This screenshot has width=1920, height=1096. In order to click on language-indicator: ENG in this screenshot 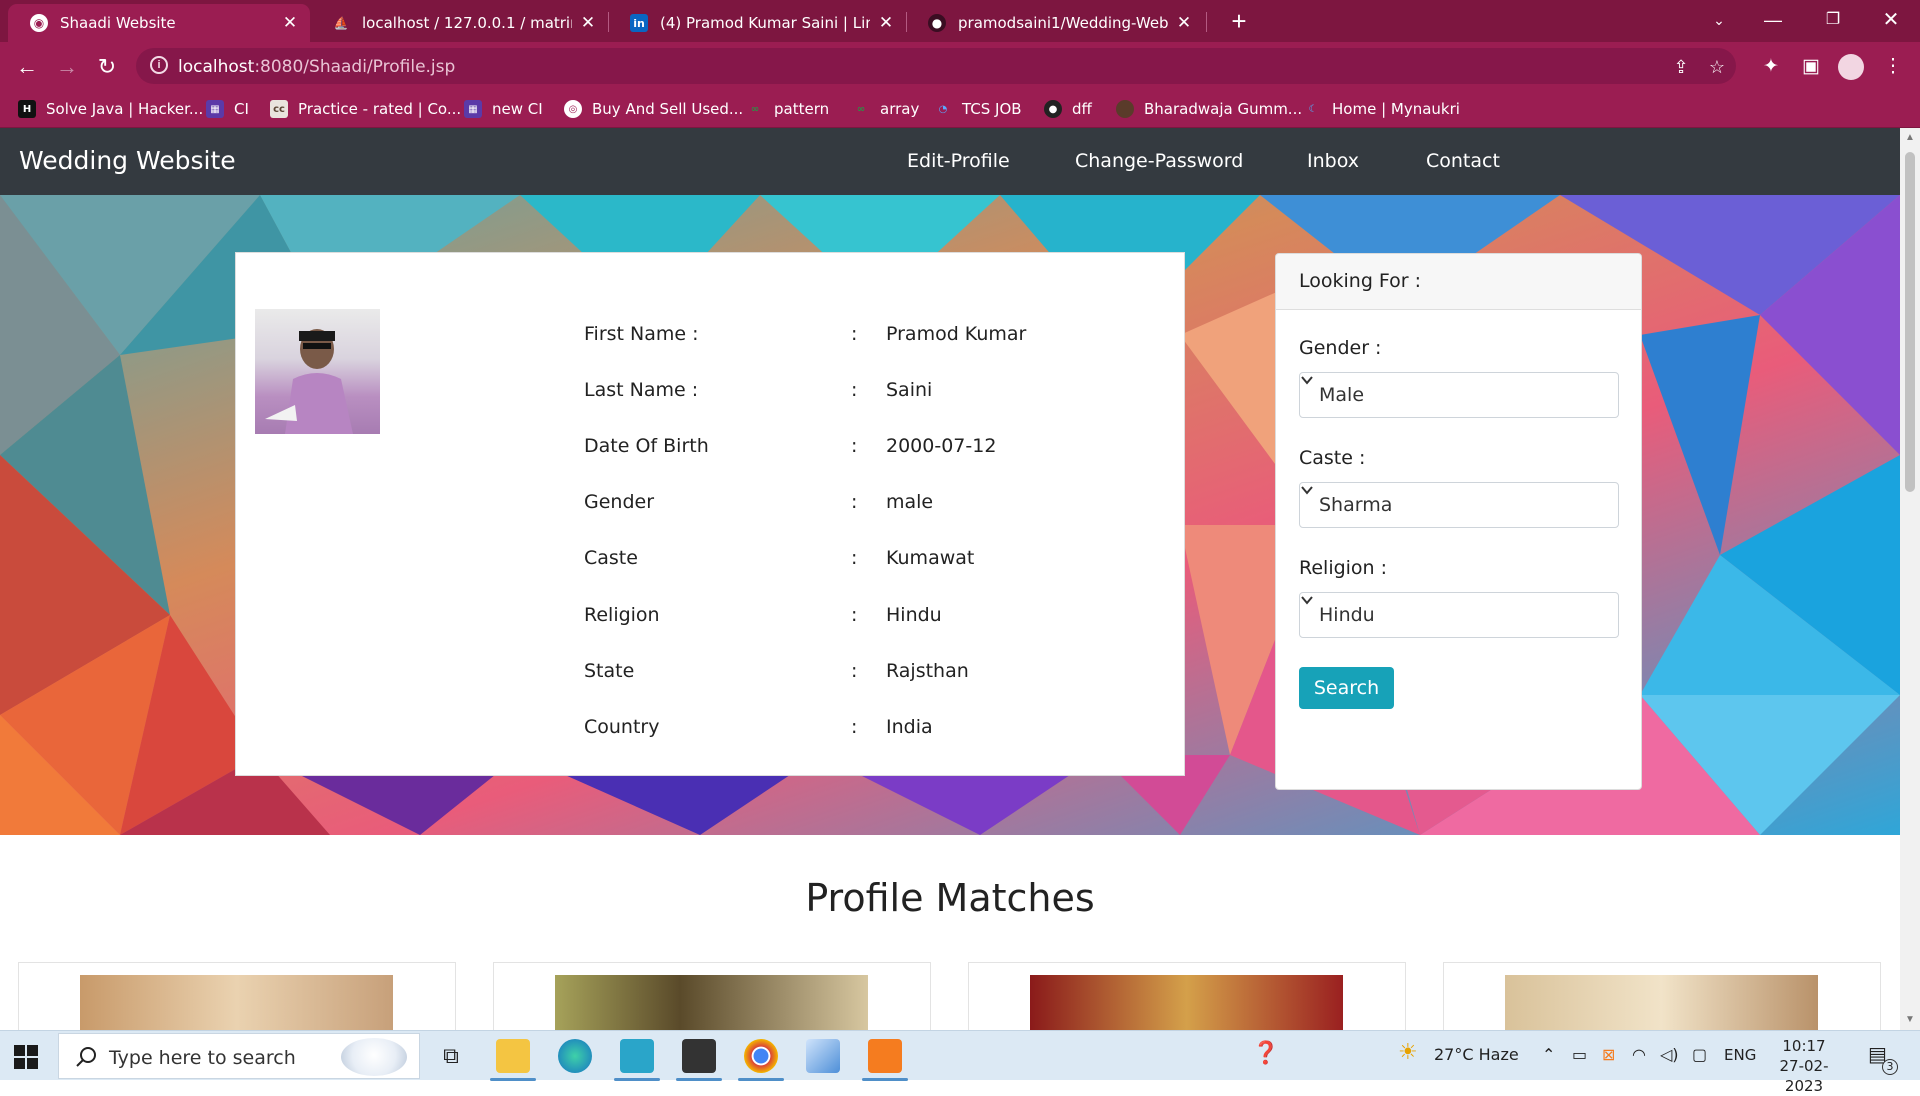, I will do `click(1740, 1055)`.